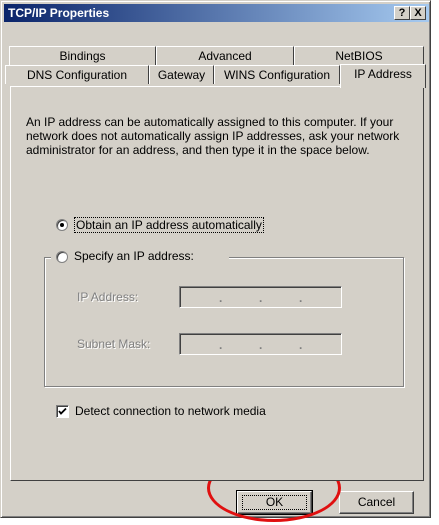  What do you see at coordinates (169, 225) in the screenshot?
I see `obtain-ip-label: Obtain an IP address automatically` at bounding box center [169, 225].